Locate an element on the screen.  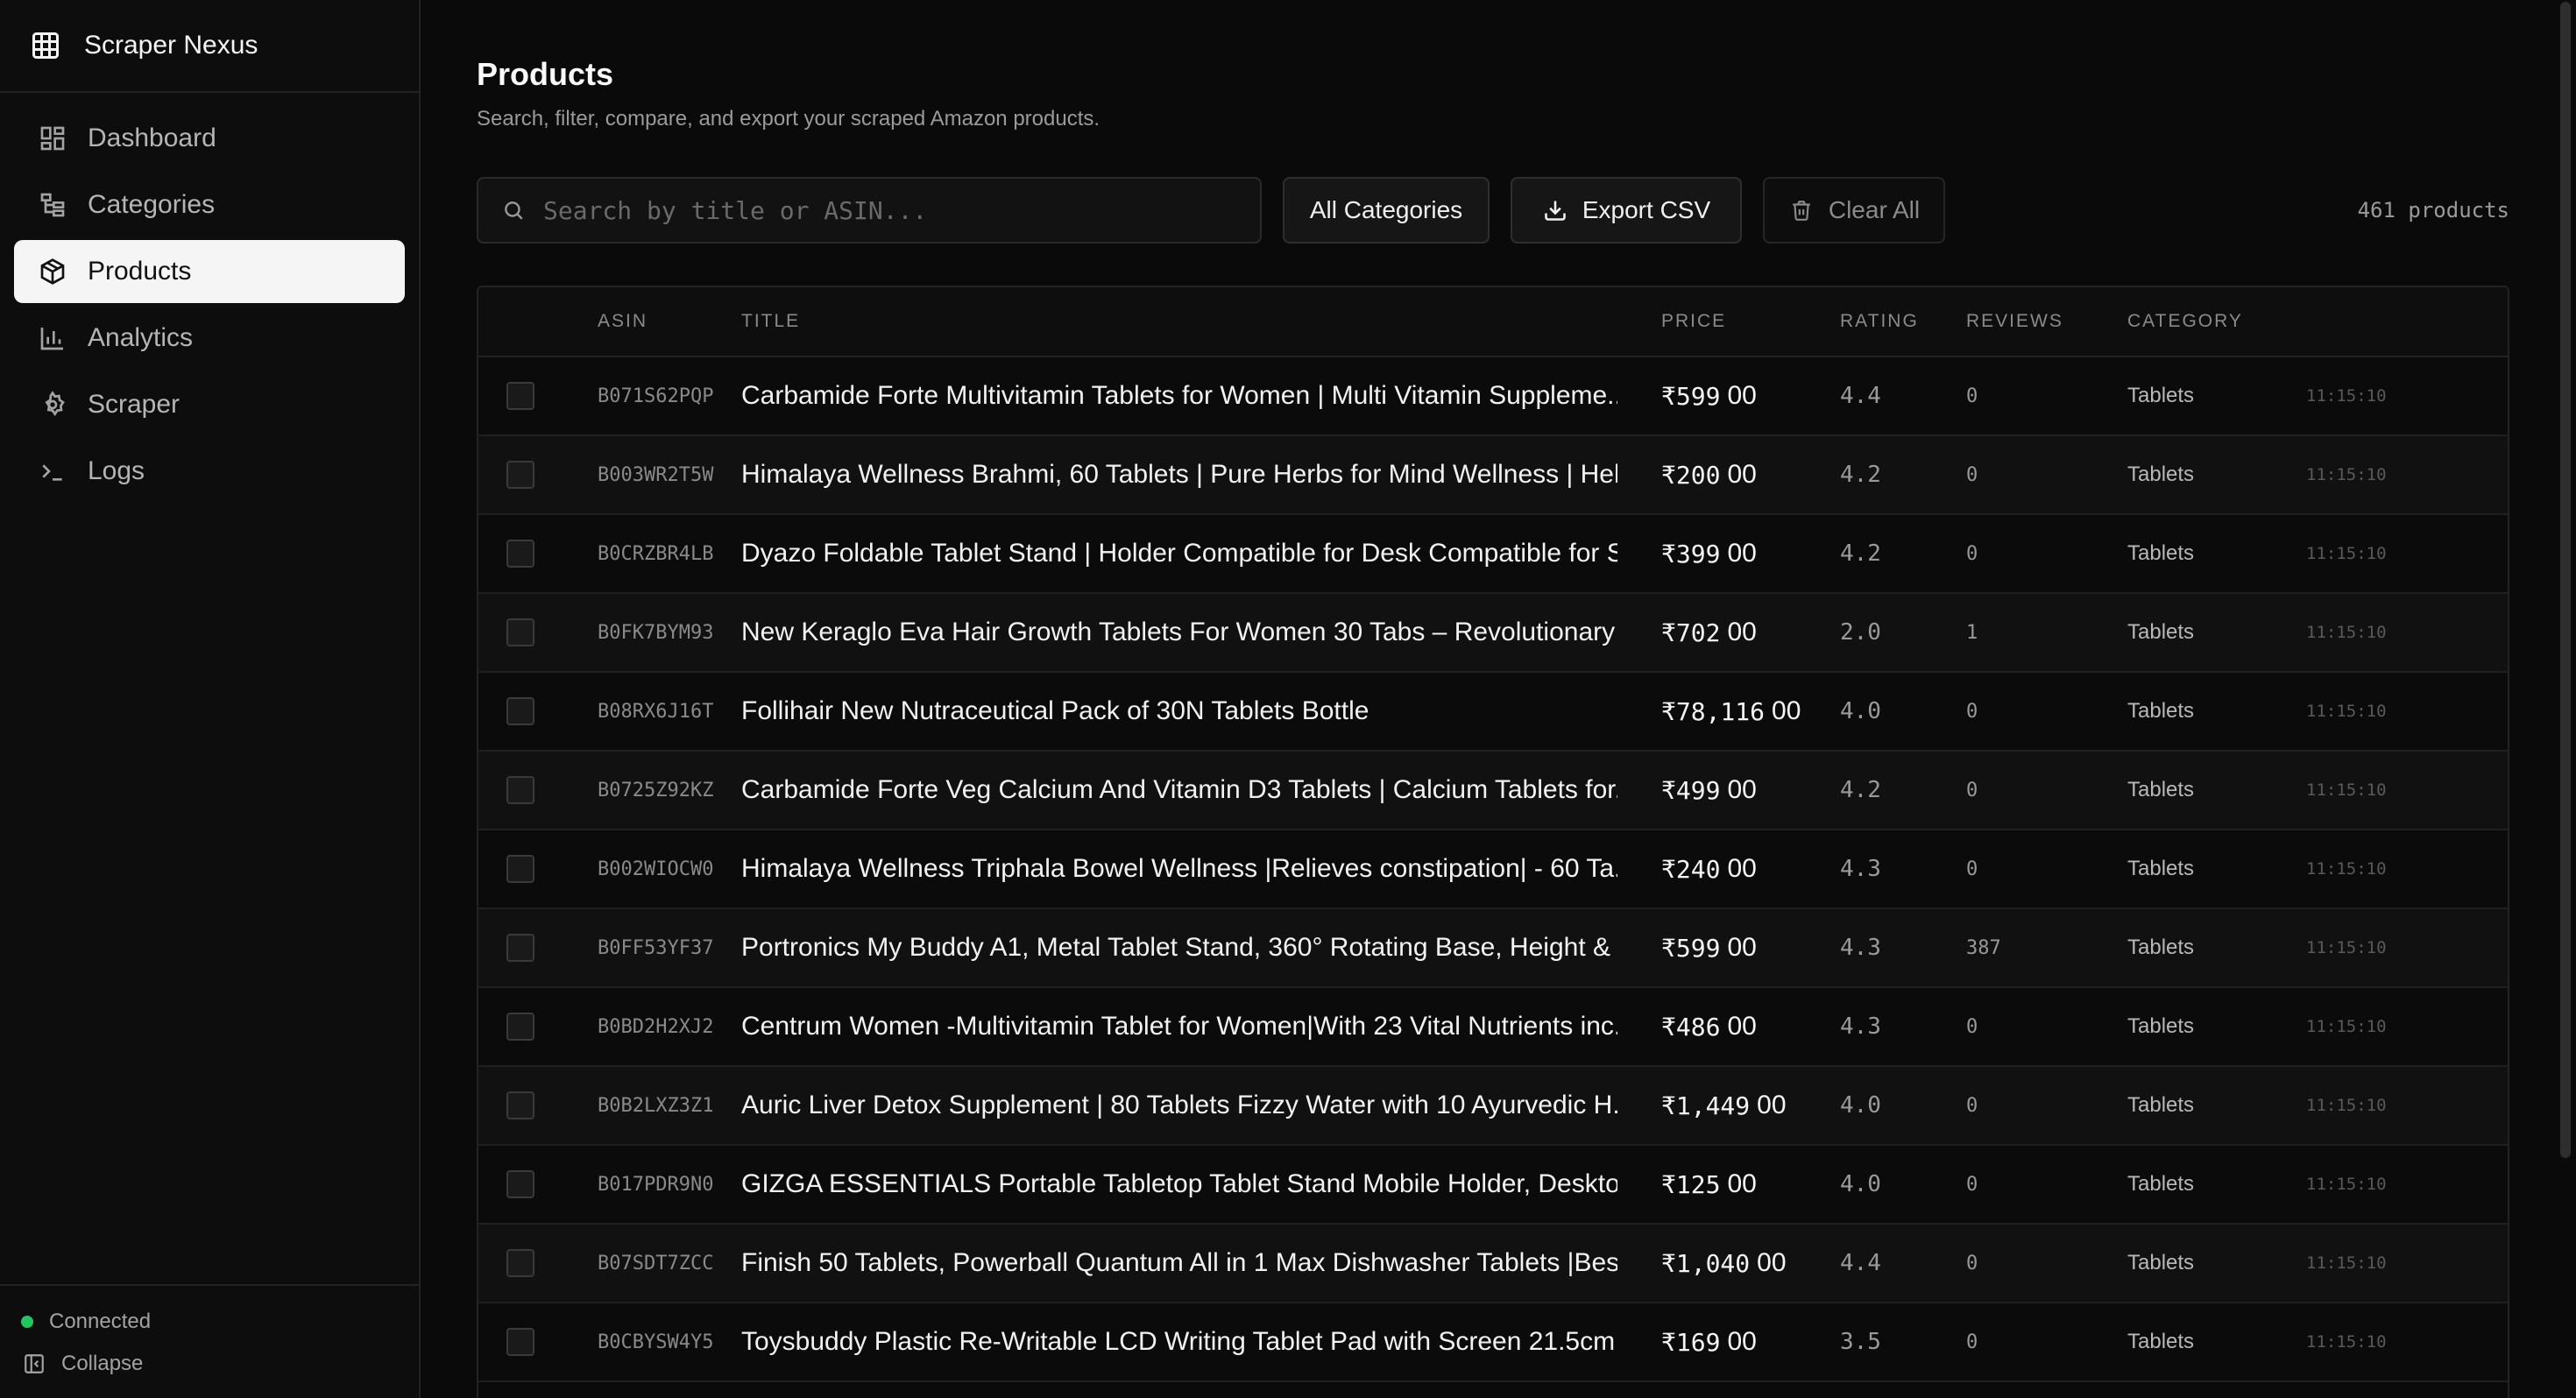
header-category: CATEGORY is located at coordinates (2185, 321).